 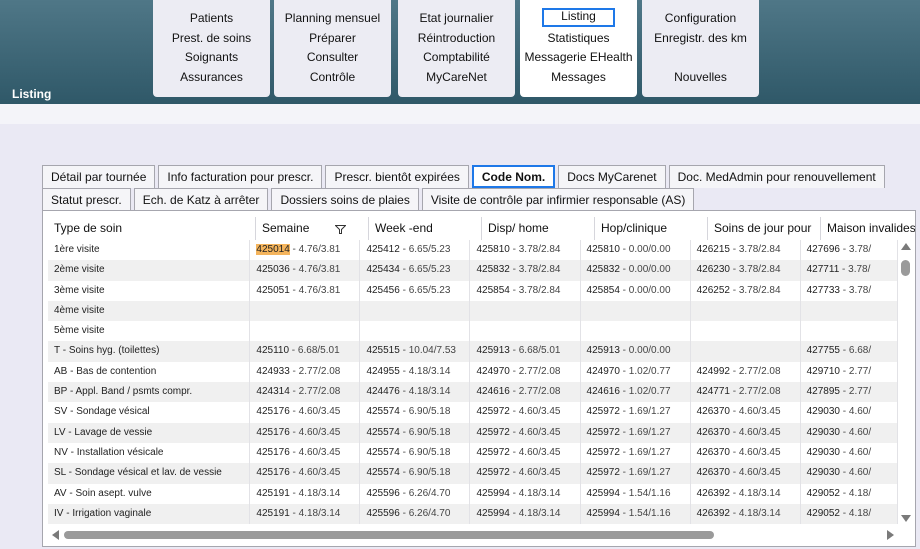 What do you see at coordinates (312, 228) in the screenshot?
I see `column-header-semaine: Semaine` at bounding box center [312, 228].